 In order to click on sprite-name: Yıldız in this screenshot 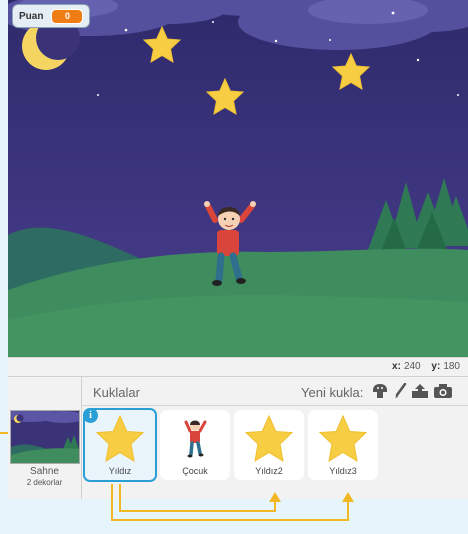, I will do `click(120, 471)`.